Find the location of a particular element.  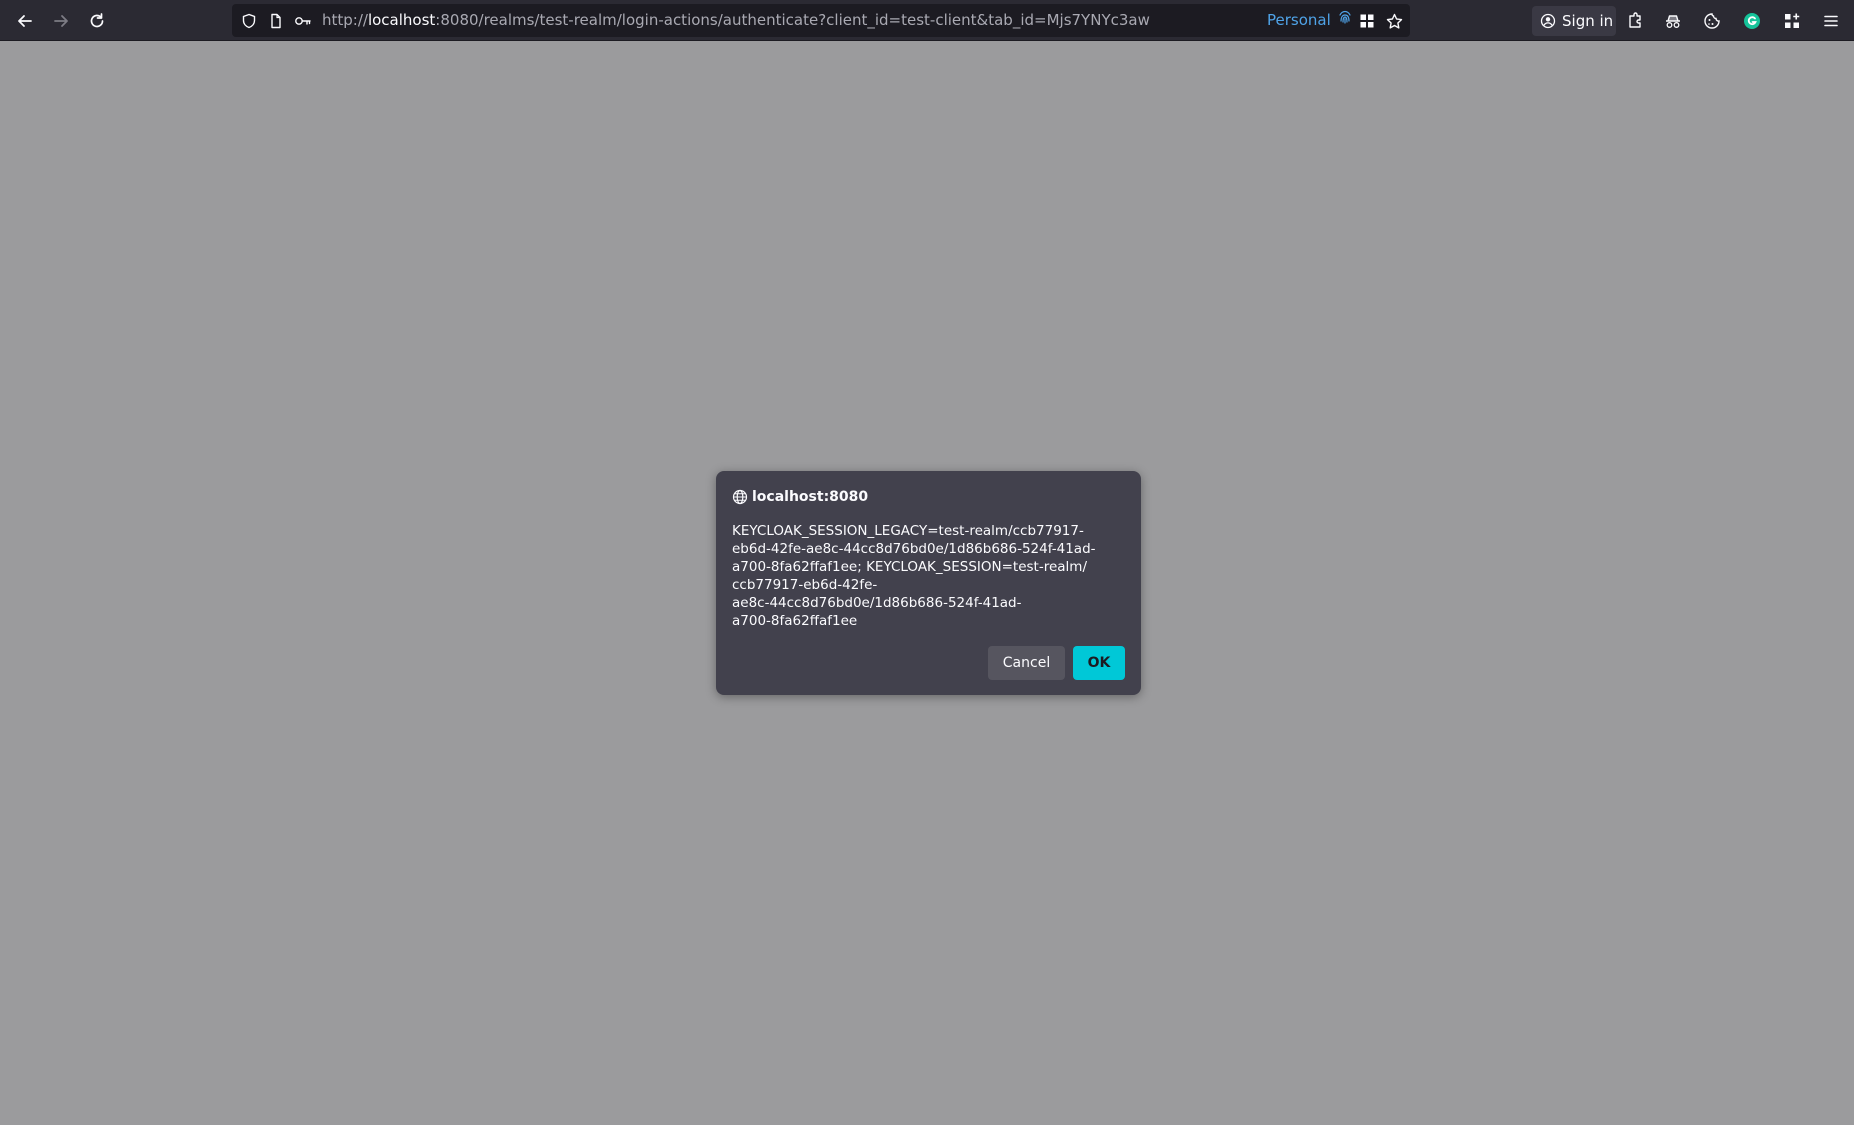

cookie-button is located at coordinates (1712, 21).